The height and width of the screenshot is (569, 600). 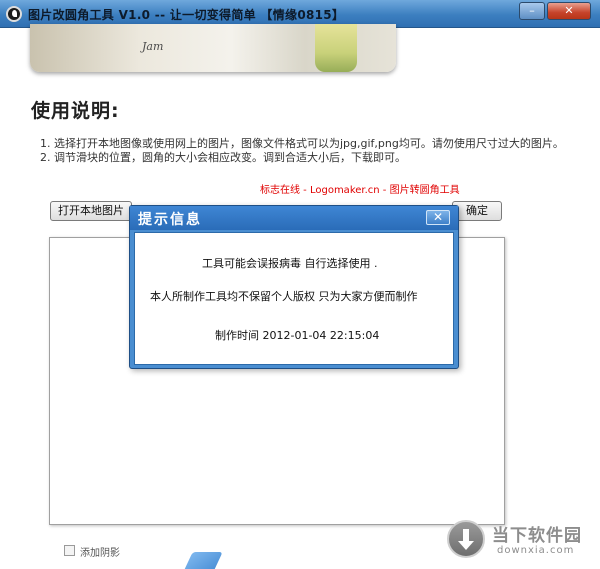 What do you see at coordinates (477, 211) in the screenshot?
I see `confirm-button: 确定` at bounding box center [477, 211].